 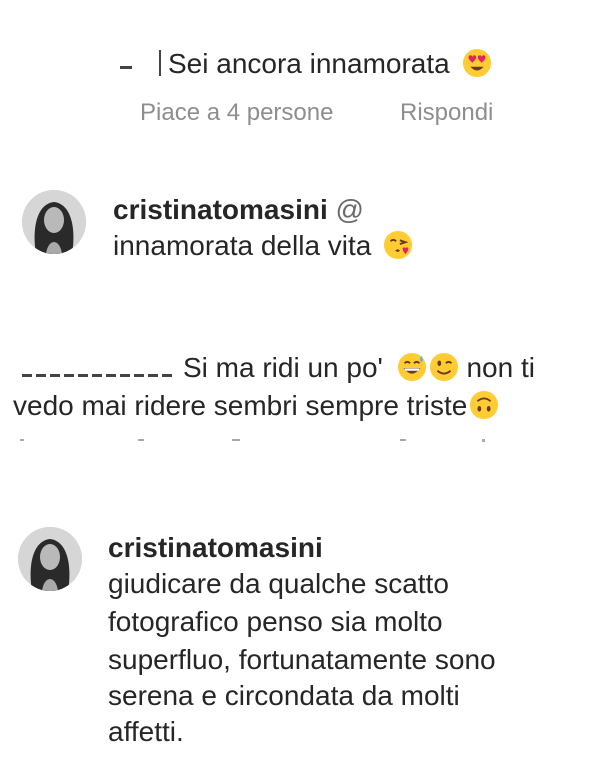 What do you see at coordinates (240, 405) in the screenshot?
I see `comment-2-text-2: vedo mai ridere sembri sempre triste` at bounding box center [240, 405].